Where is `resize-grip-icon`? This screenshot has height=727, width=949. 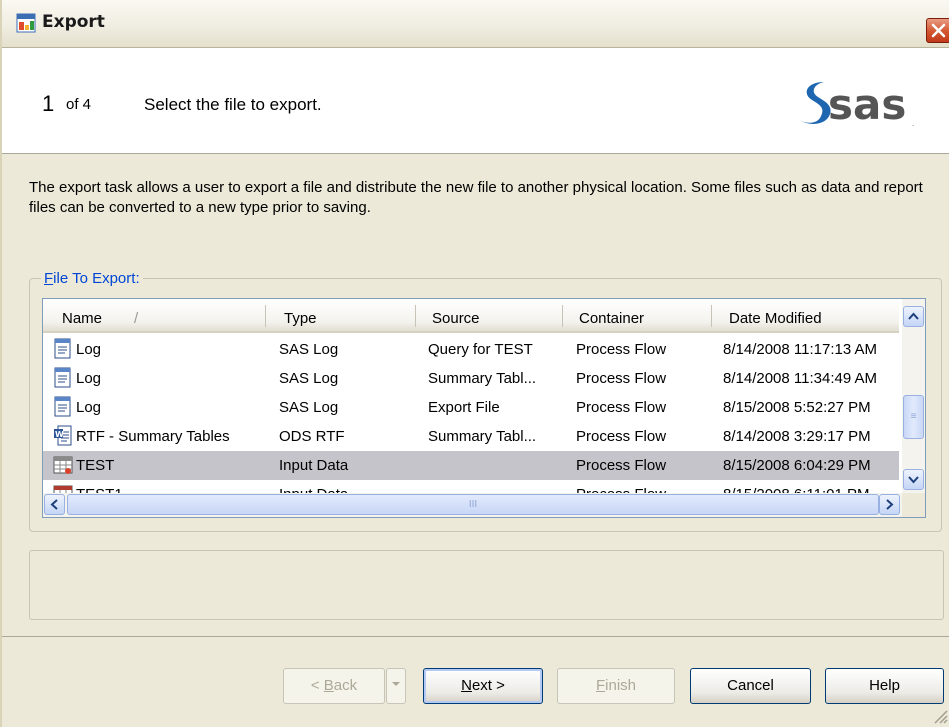 resize-grip-icon is located at coordinates (939, 715).